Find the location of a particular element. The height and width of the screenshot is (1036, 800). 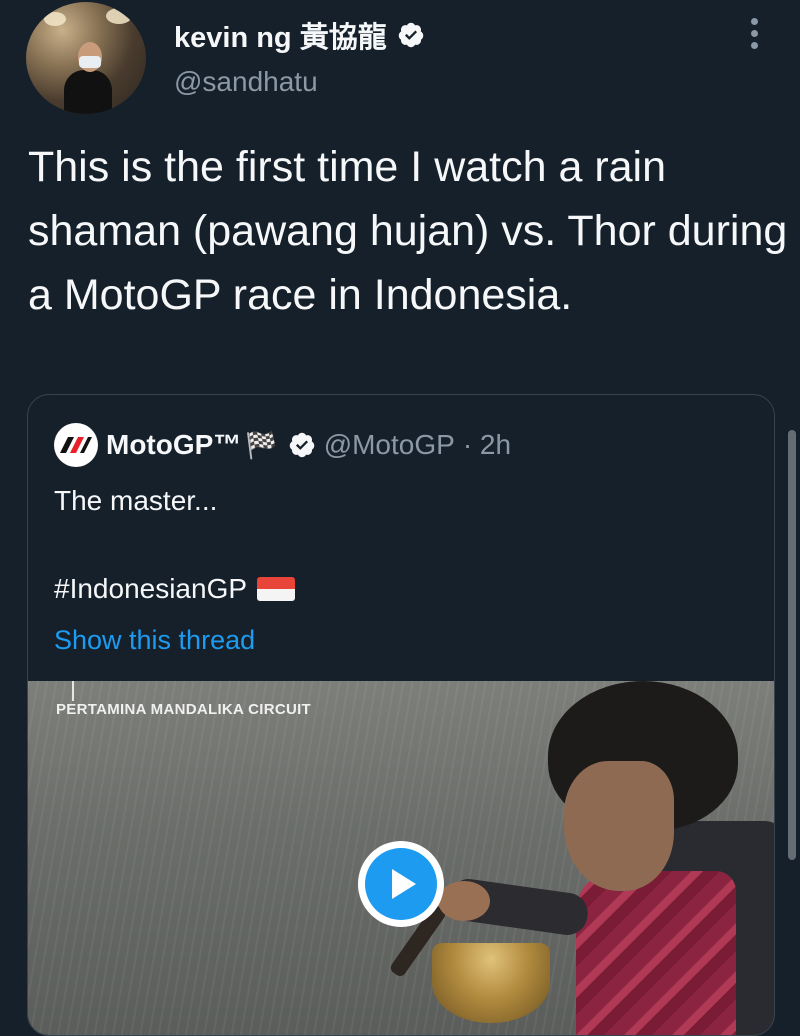

avatar-person-body is located at coordinates (88, 92).